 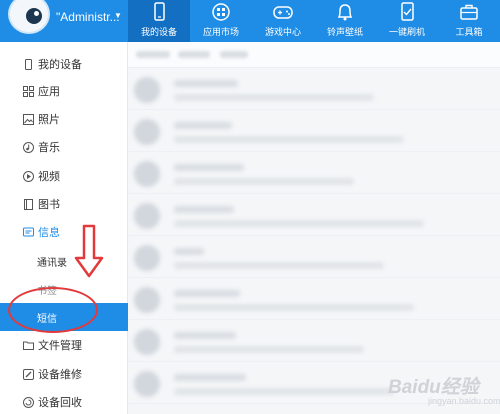 I want to click on sidebar-item-recycle: 设备回收, so click(x=64, y=401).